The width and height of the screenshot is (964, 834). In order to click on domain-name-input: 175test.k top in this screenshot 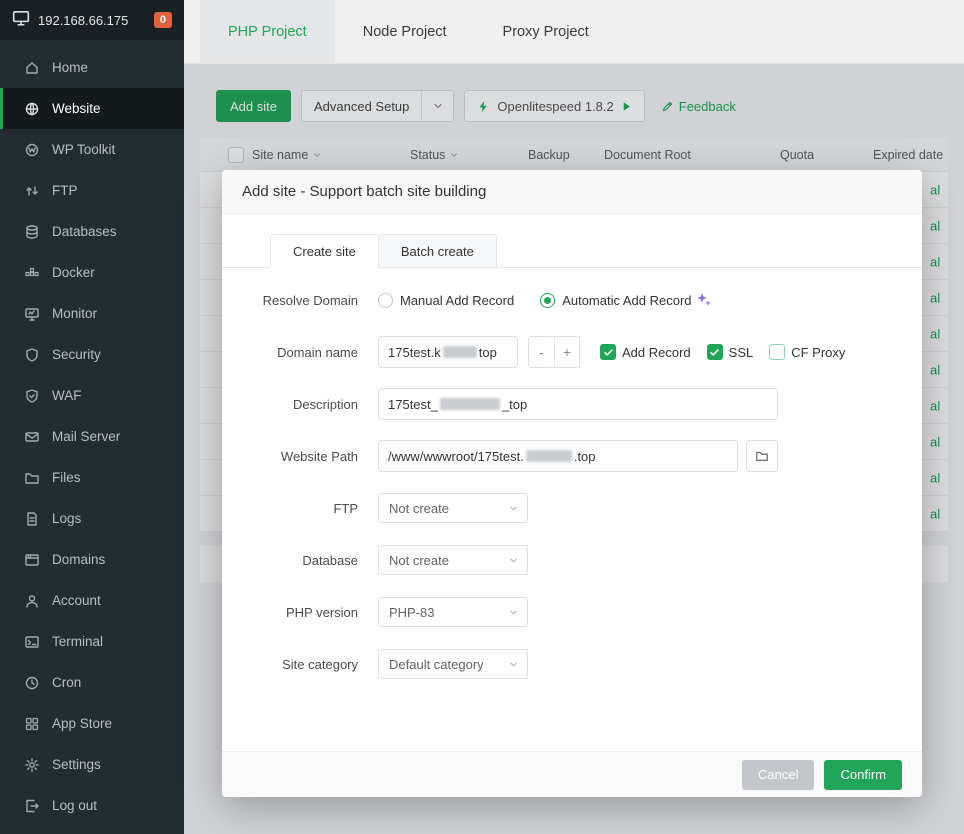, I will do `click(448, 352)`.